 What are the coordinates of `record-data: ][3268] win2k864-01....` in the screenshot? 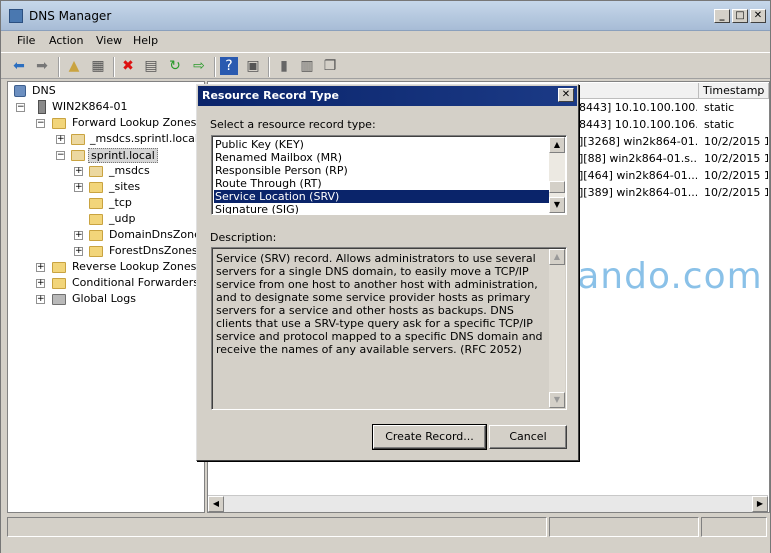 It's located at (638, 141).